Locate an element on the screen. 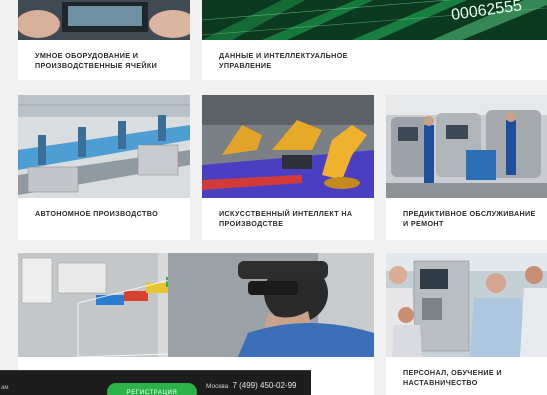 This screenshot has width=547, height=395. register-button: Регистрация is located at coordinates (152, 389).